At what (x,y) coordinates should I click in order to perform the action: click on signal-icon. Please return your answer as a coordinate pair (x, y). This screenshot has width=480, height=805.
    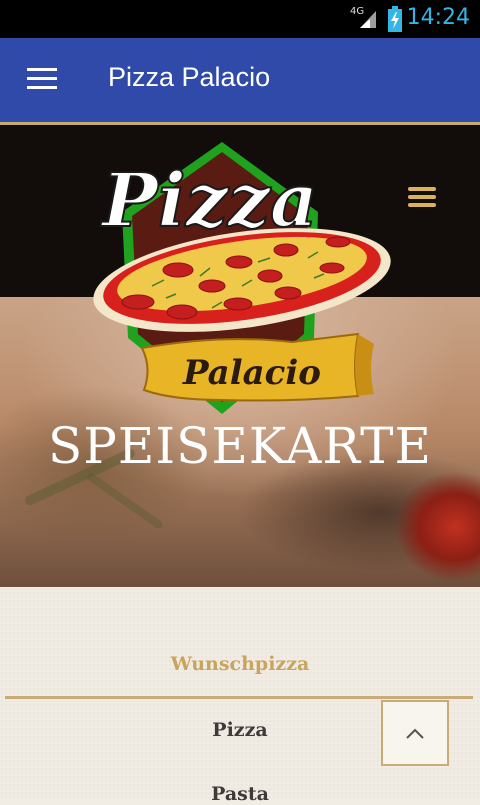
    Looking at the image, I should click on (368, 19).